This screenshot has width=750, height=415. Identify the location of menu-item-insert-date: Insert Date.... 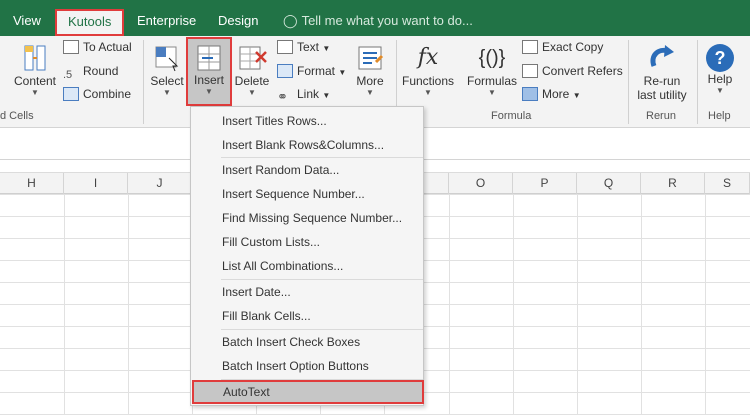
(307, 292).